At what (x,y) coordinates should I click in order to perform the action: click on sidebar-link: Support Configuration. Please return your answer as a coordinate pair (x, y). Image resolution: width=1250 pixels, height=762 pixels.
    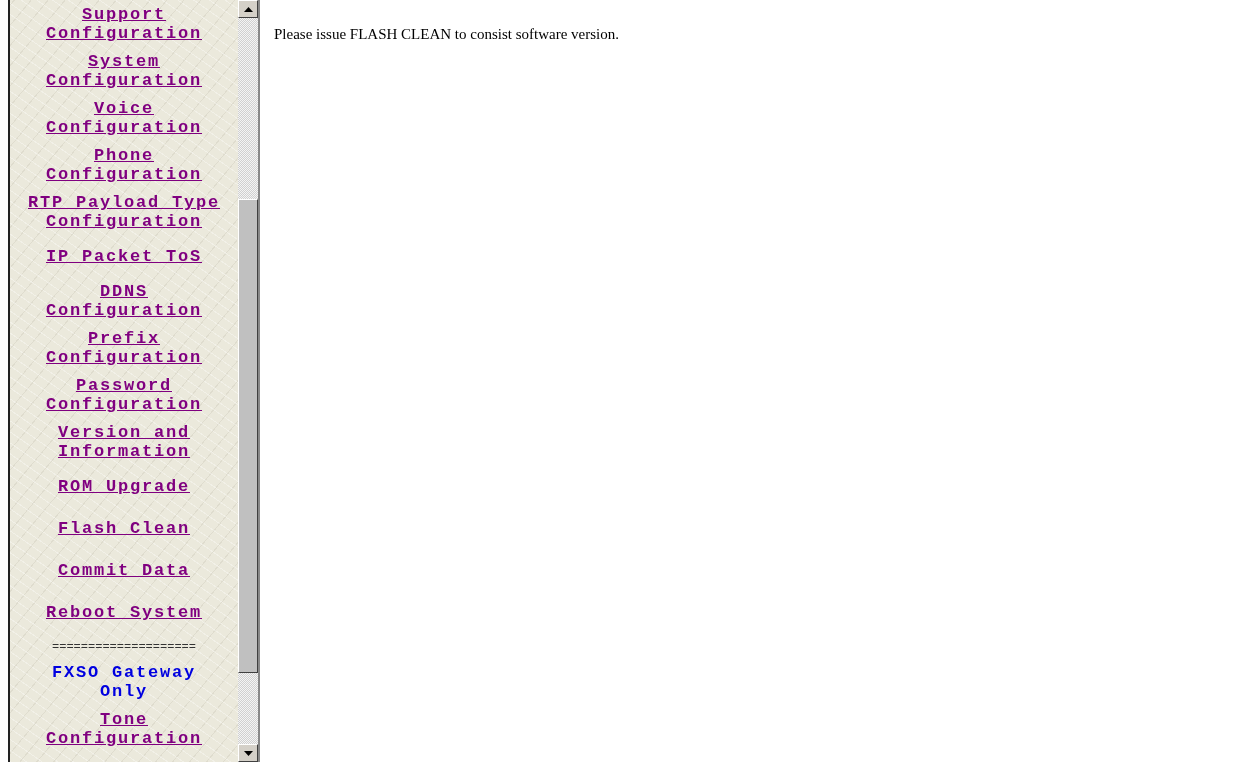
    Looking at the image, I should click on (124, 24).